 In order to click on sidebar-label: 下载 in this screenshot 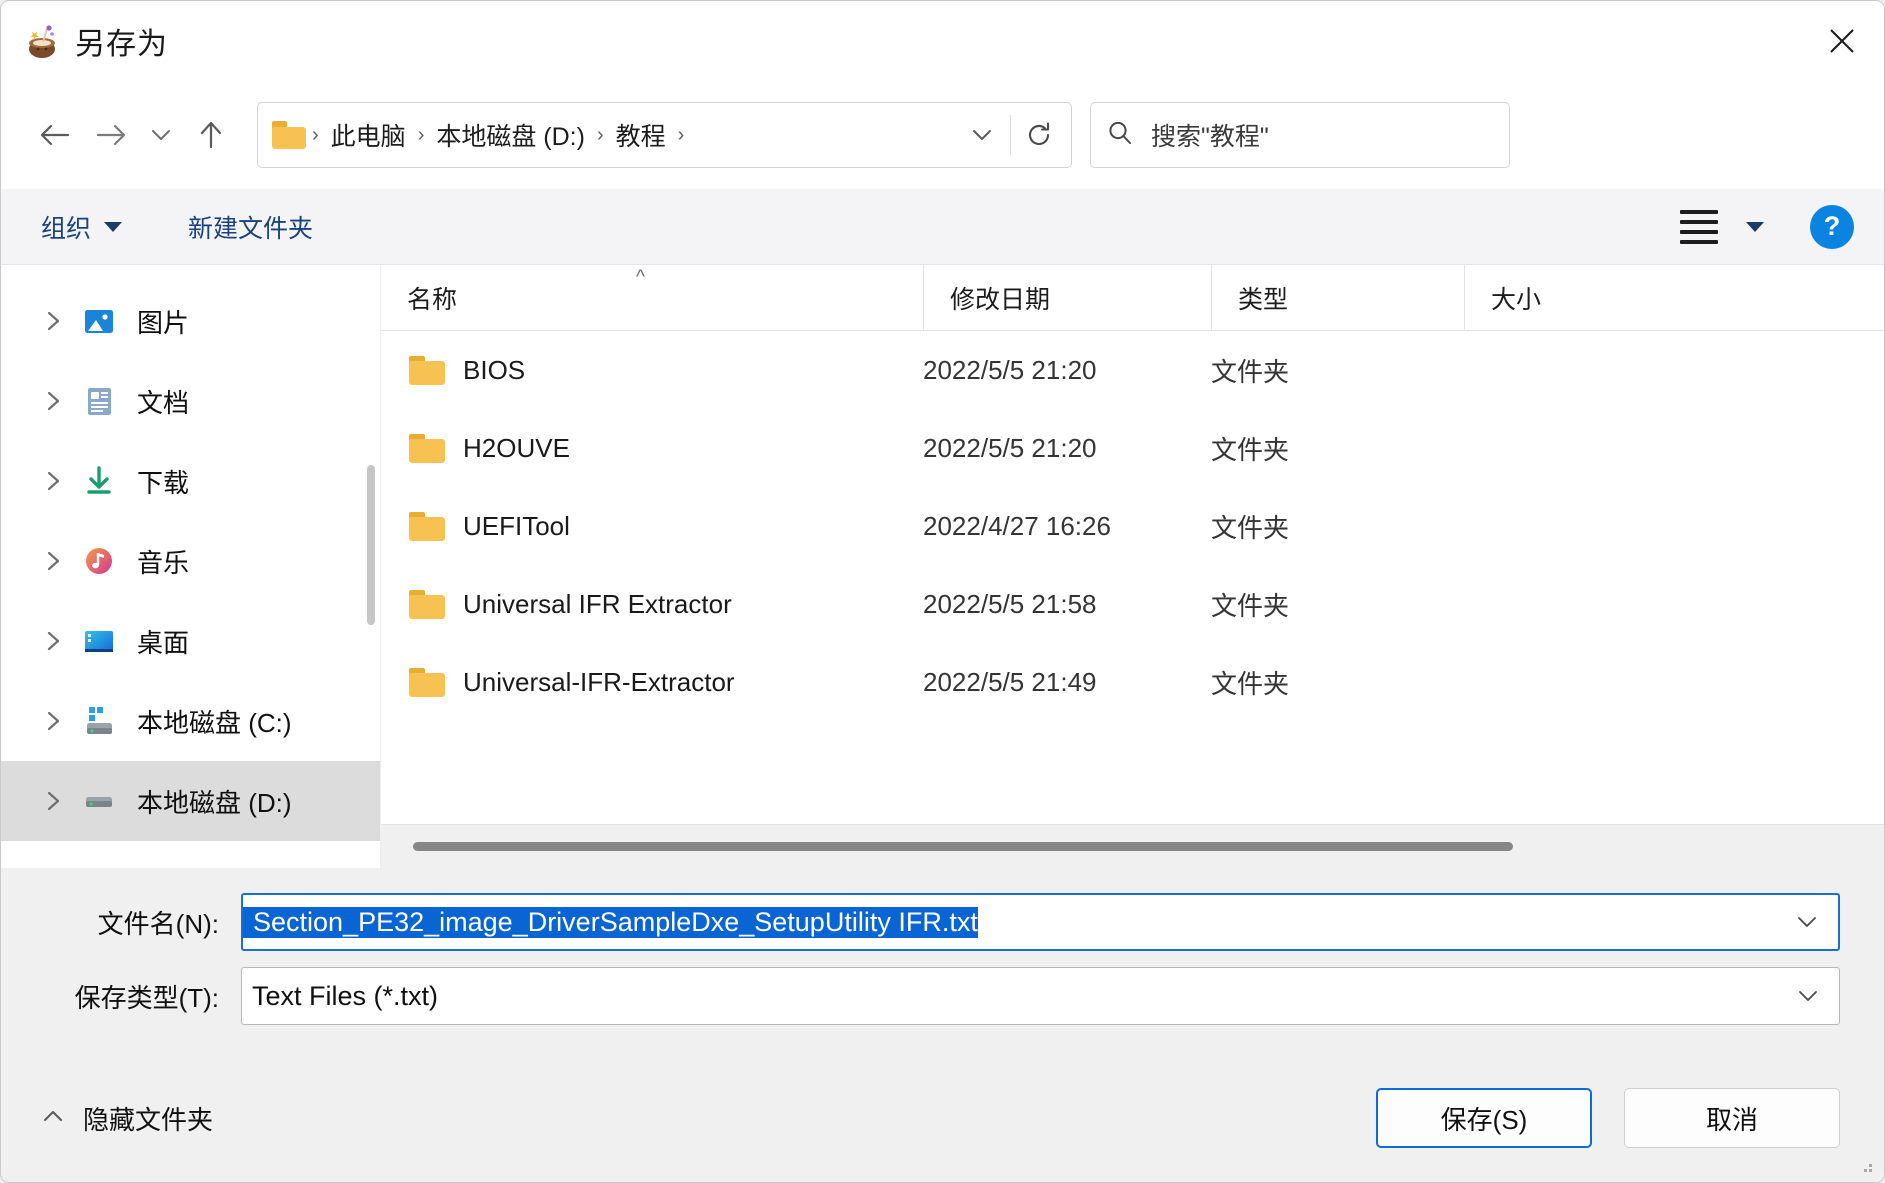, I will do `click(163, 482)`.